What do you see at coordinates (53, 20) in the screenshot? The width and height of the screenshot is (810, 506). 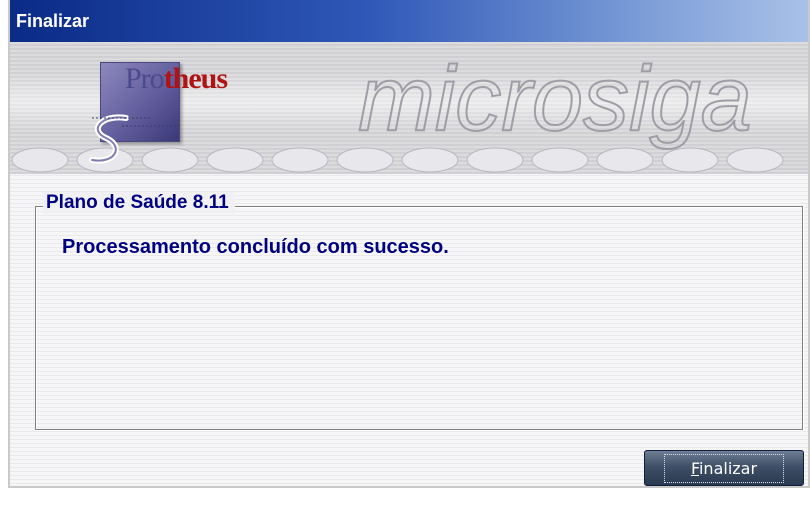 I see `window-title: Finalizar` at bounding box center [53, 20].